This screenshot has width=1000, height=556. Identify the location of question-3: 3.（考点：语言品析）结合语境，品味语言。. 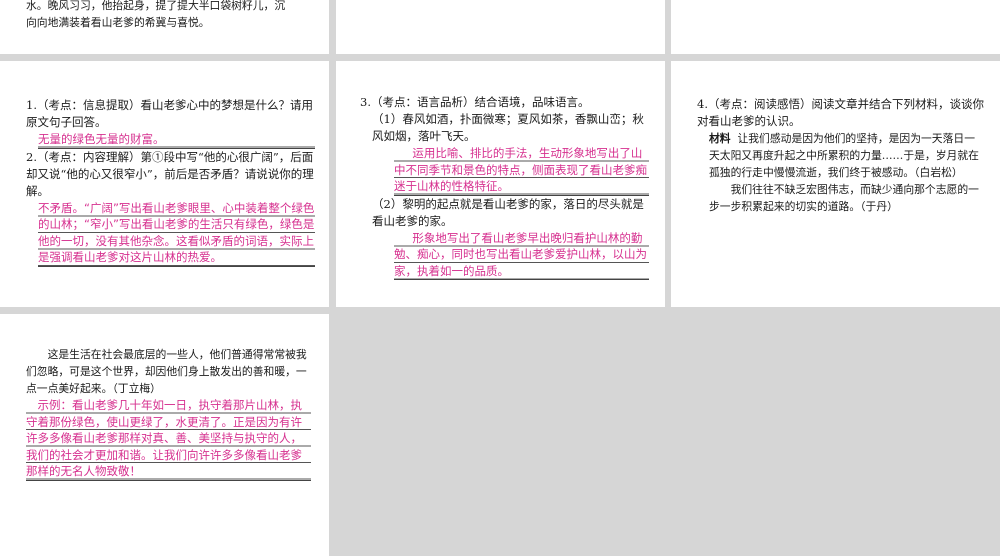
(475, 102).